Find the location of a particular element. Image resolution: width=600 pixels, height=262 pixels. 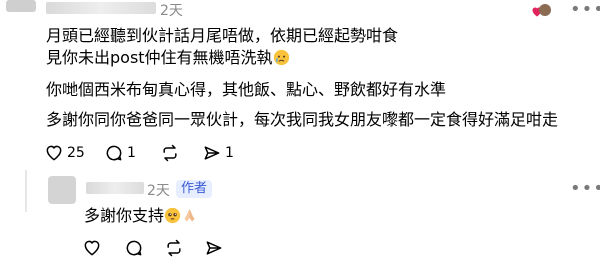

like-button: 25 is located at coordinates (64, 153).